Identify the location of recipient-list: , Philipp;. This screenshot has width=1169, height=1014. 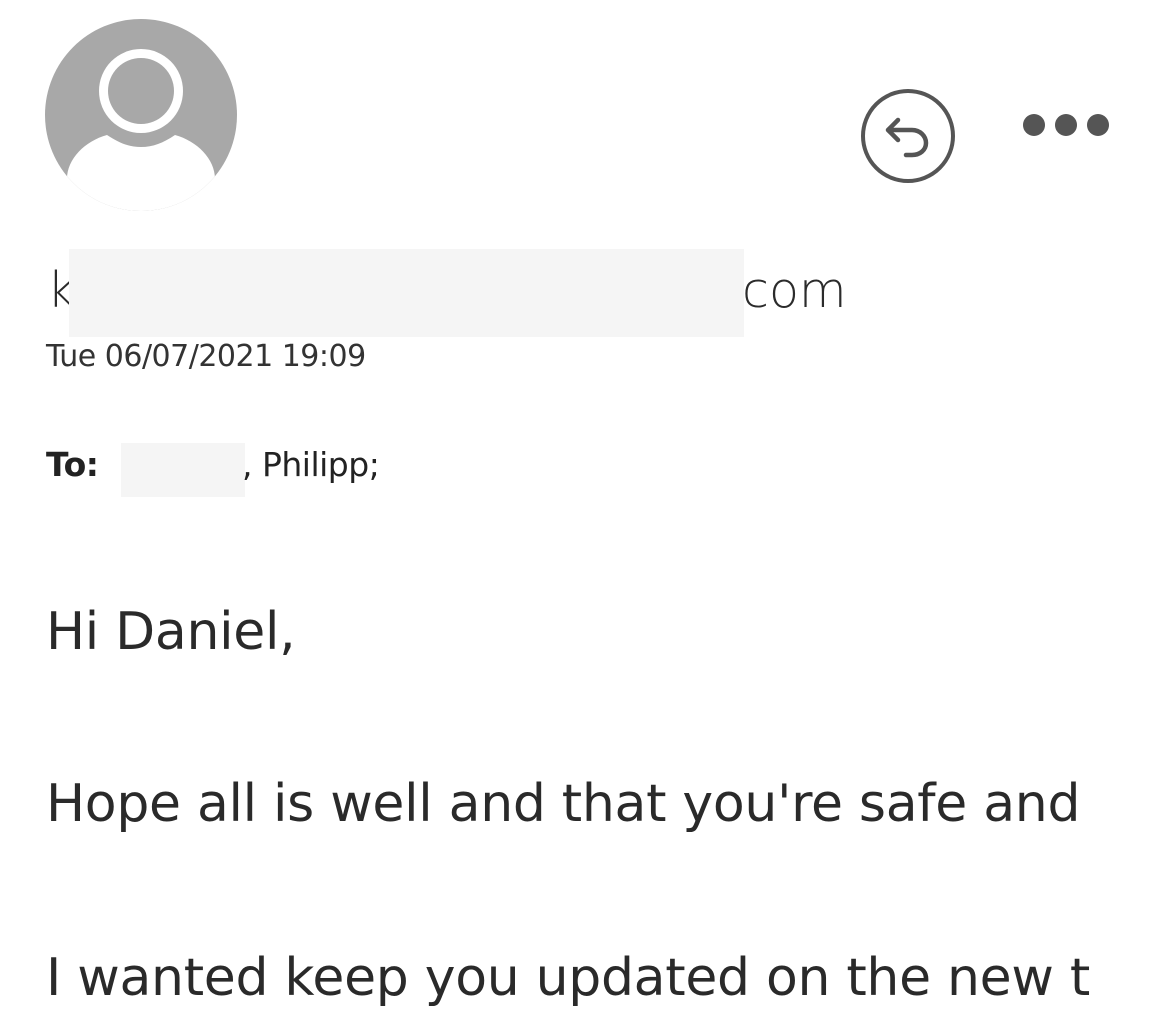
(311, 465).